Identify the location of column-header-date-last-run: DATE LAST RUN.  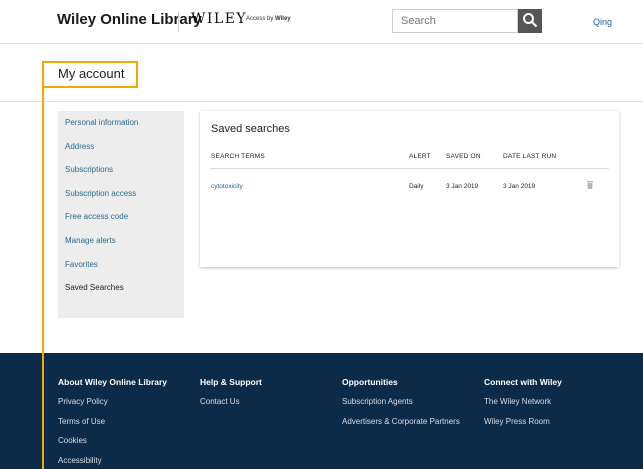
(530, 156).